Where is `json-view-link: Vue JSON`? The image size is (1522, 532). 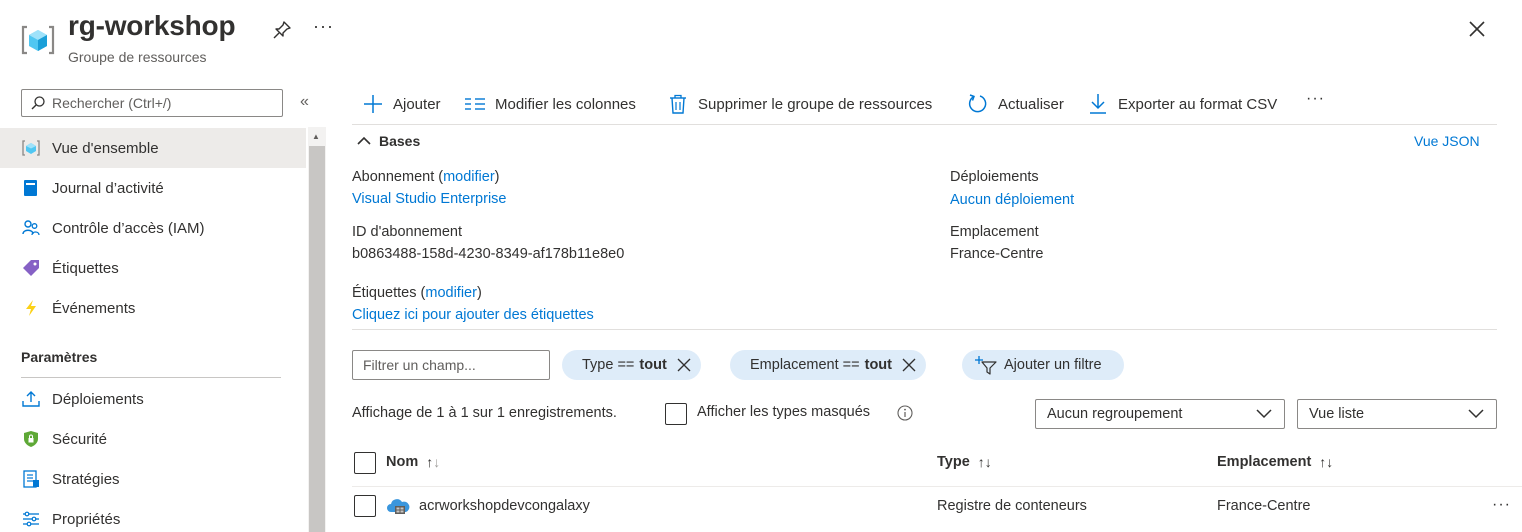
json-view-link: Vue JSON is located at coordinates (1447, 141).